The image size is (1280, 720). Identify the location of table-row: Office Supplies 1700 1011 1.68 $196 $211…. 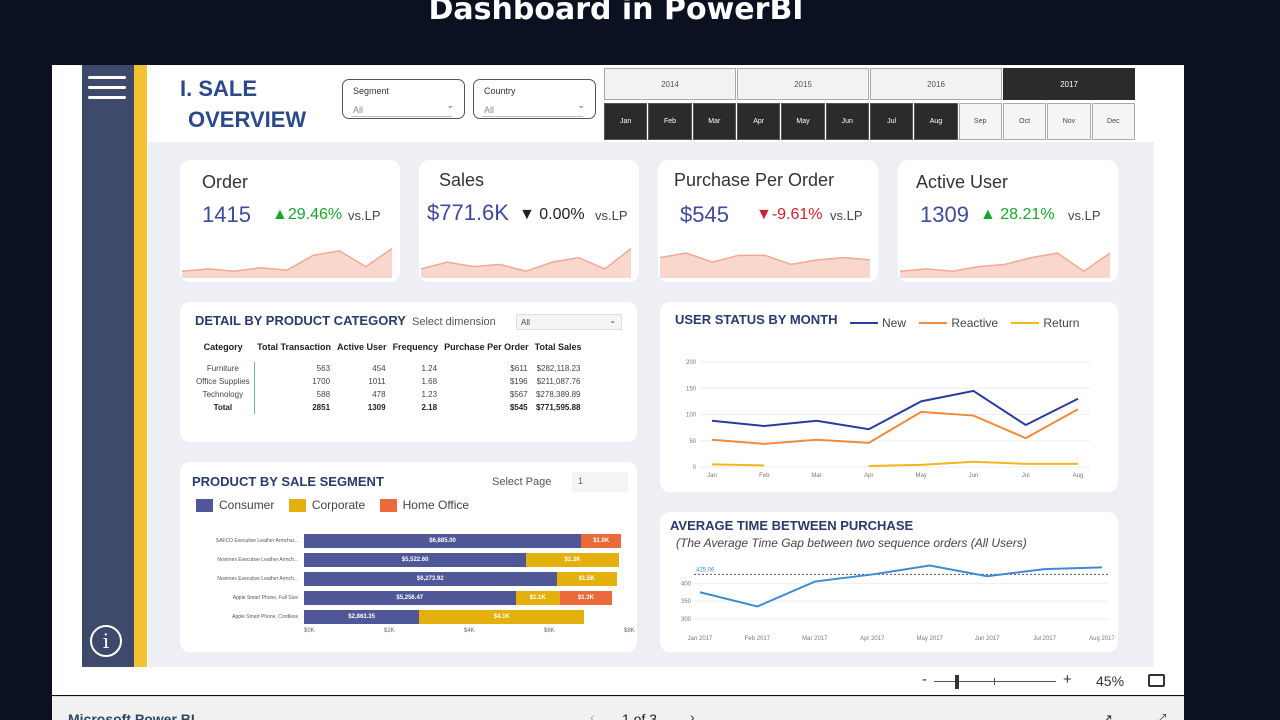
(388, 381).